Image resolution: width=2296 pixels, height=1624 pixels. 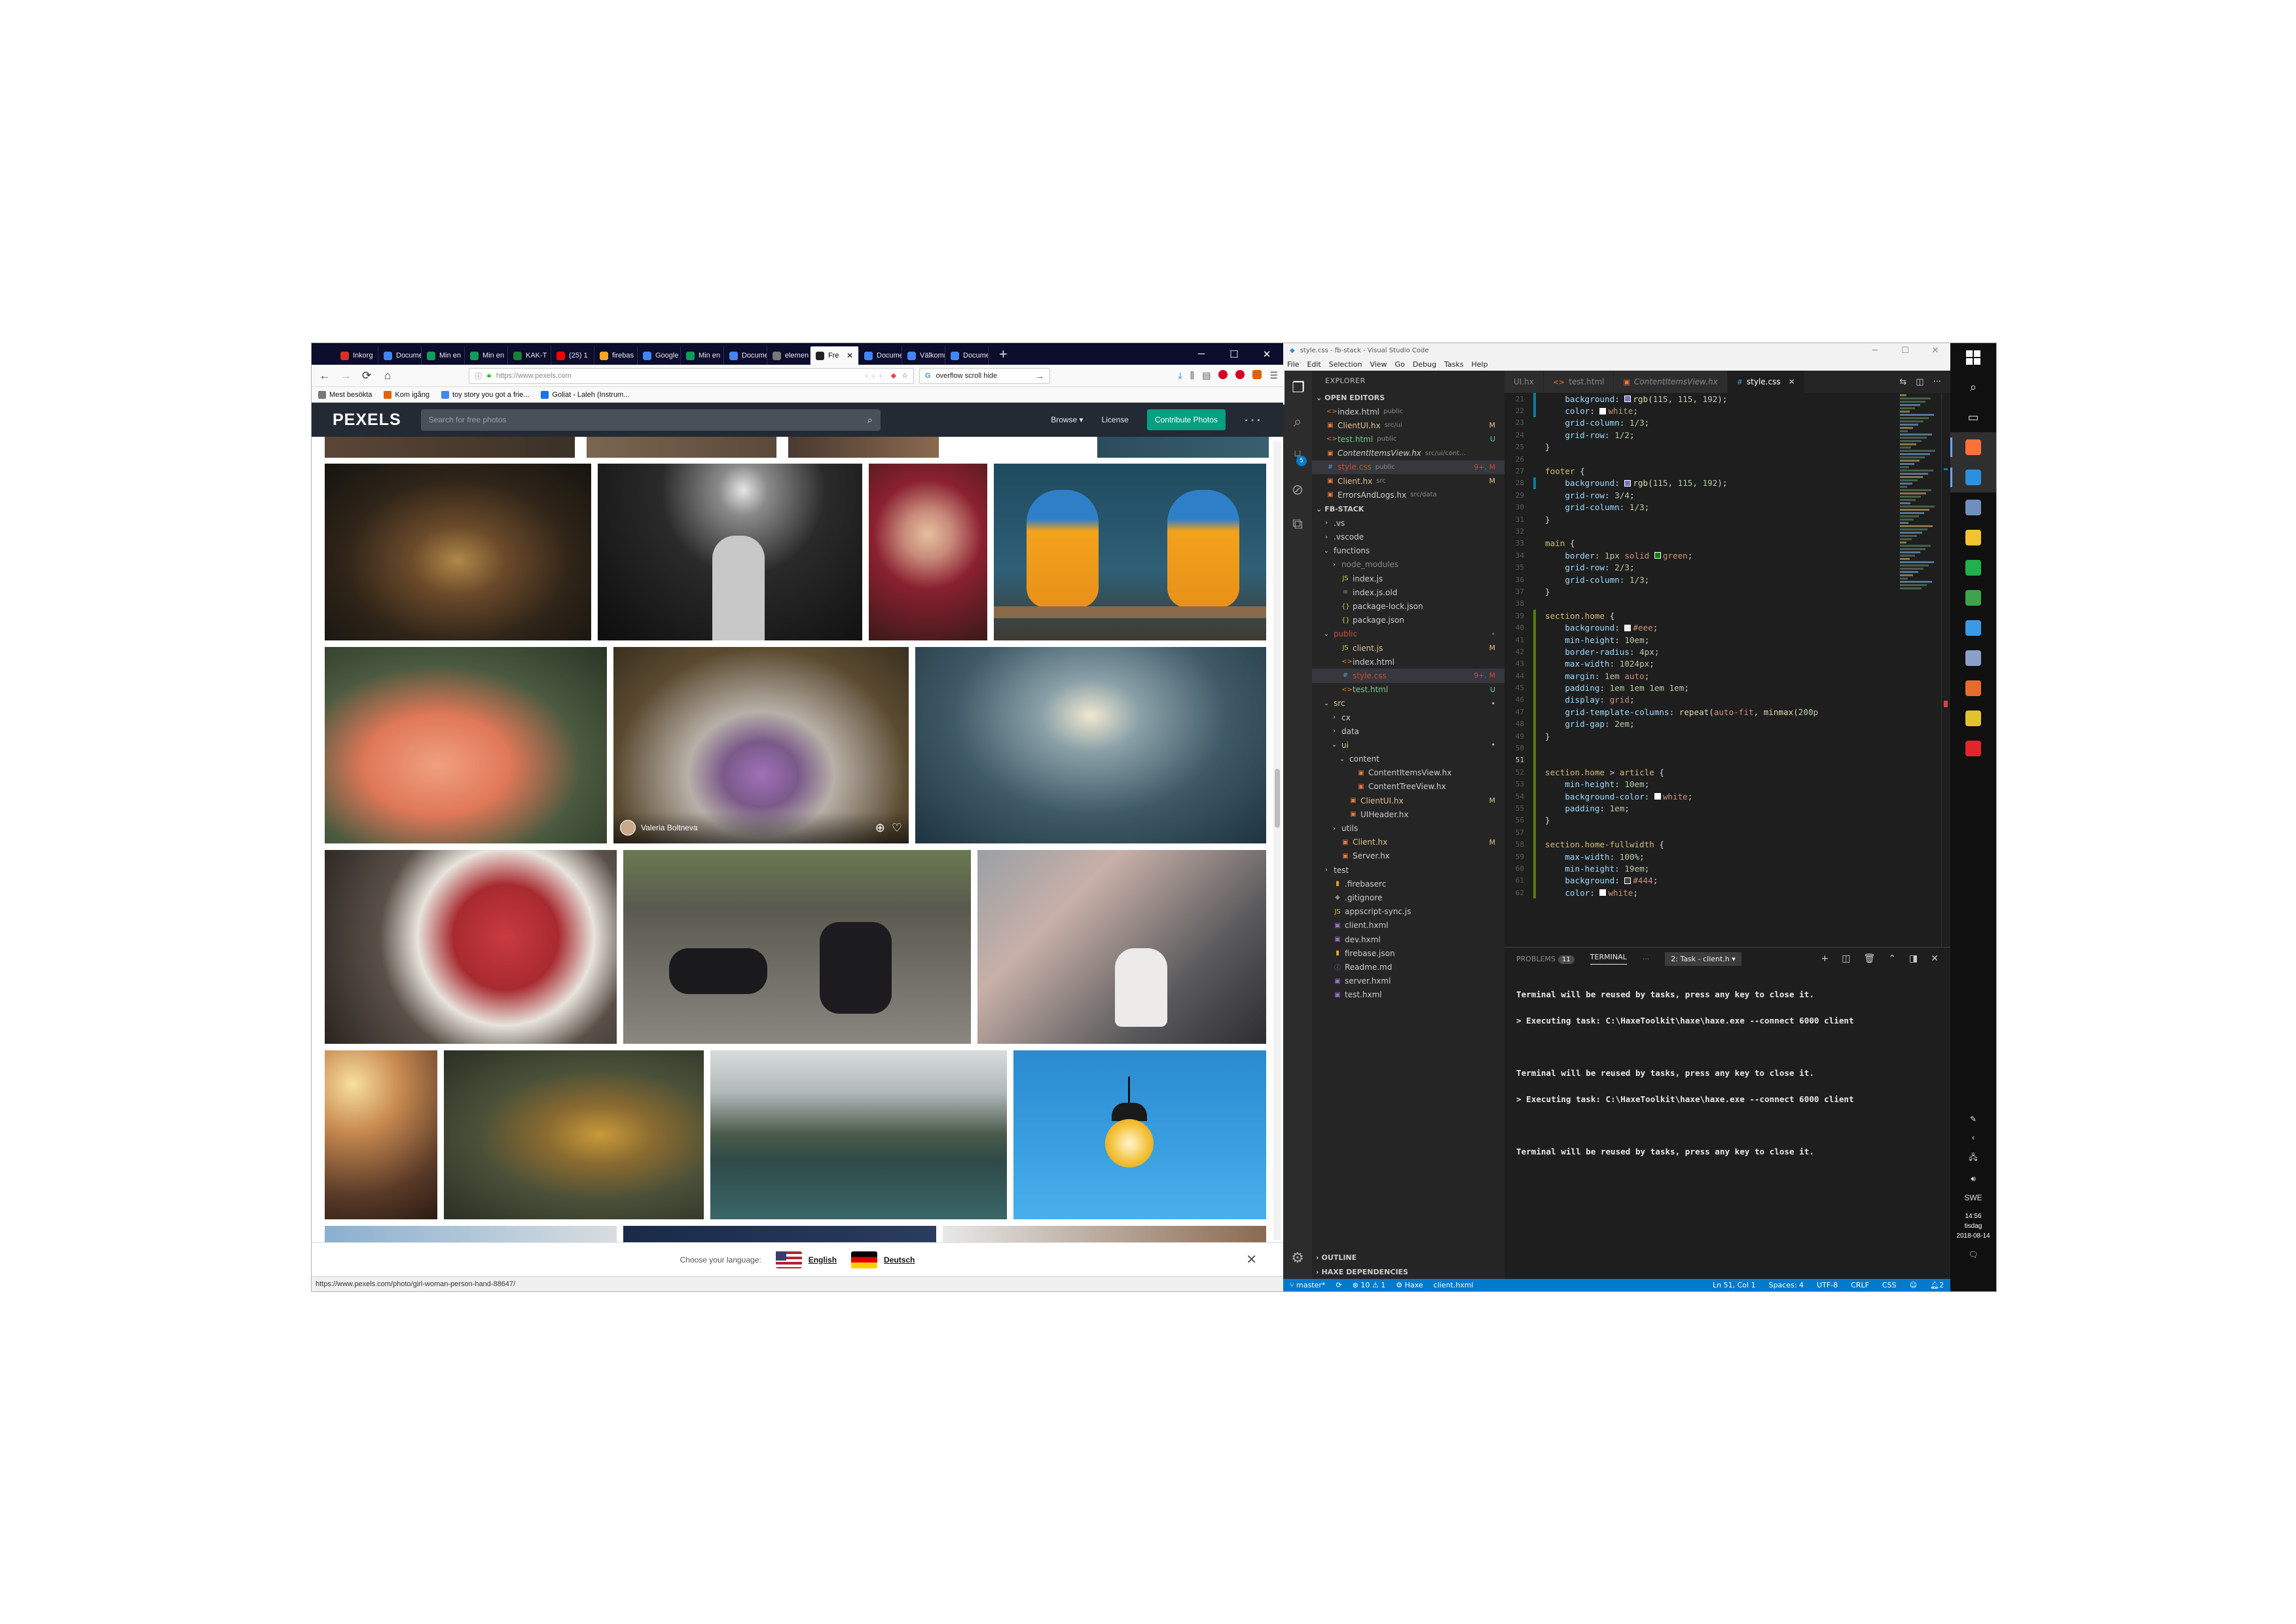 I want to click on close-window-button: ✕, so click(x=1266, y=354).